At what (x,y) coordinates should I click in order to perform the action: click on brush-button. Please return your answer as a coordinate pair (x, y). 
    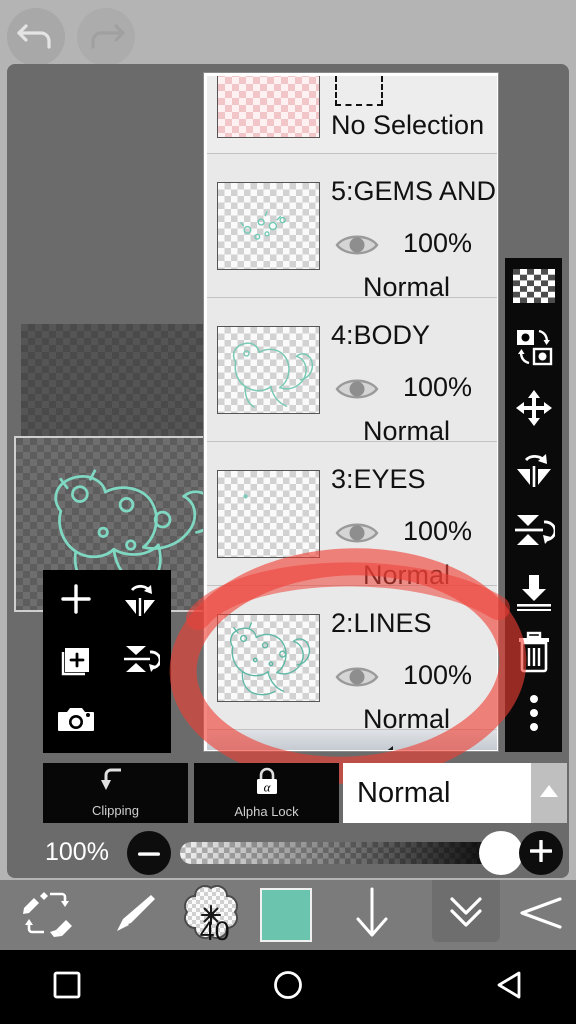
    Looking at the image, I should click on (135, 915).